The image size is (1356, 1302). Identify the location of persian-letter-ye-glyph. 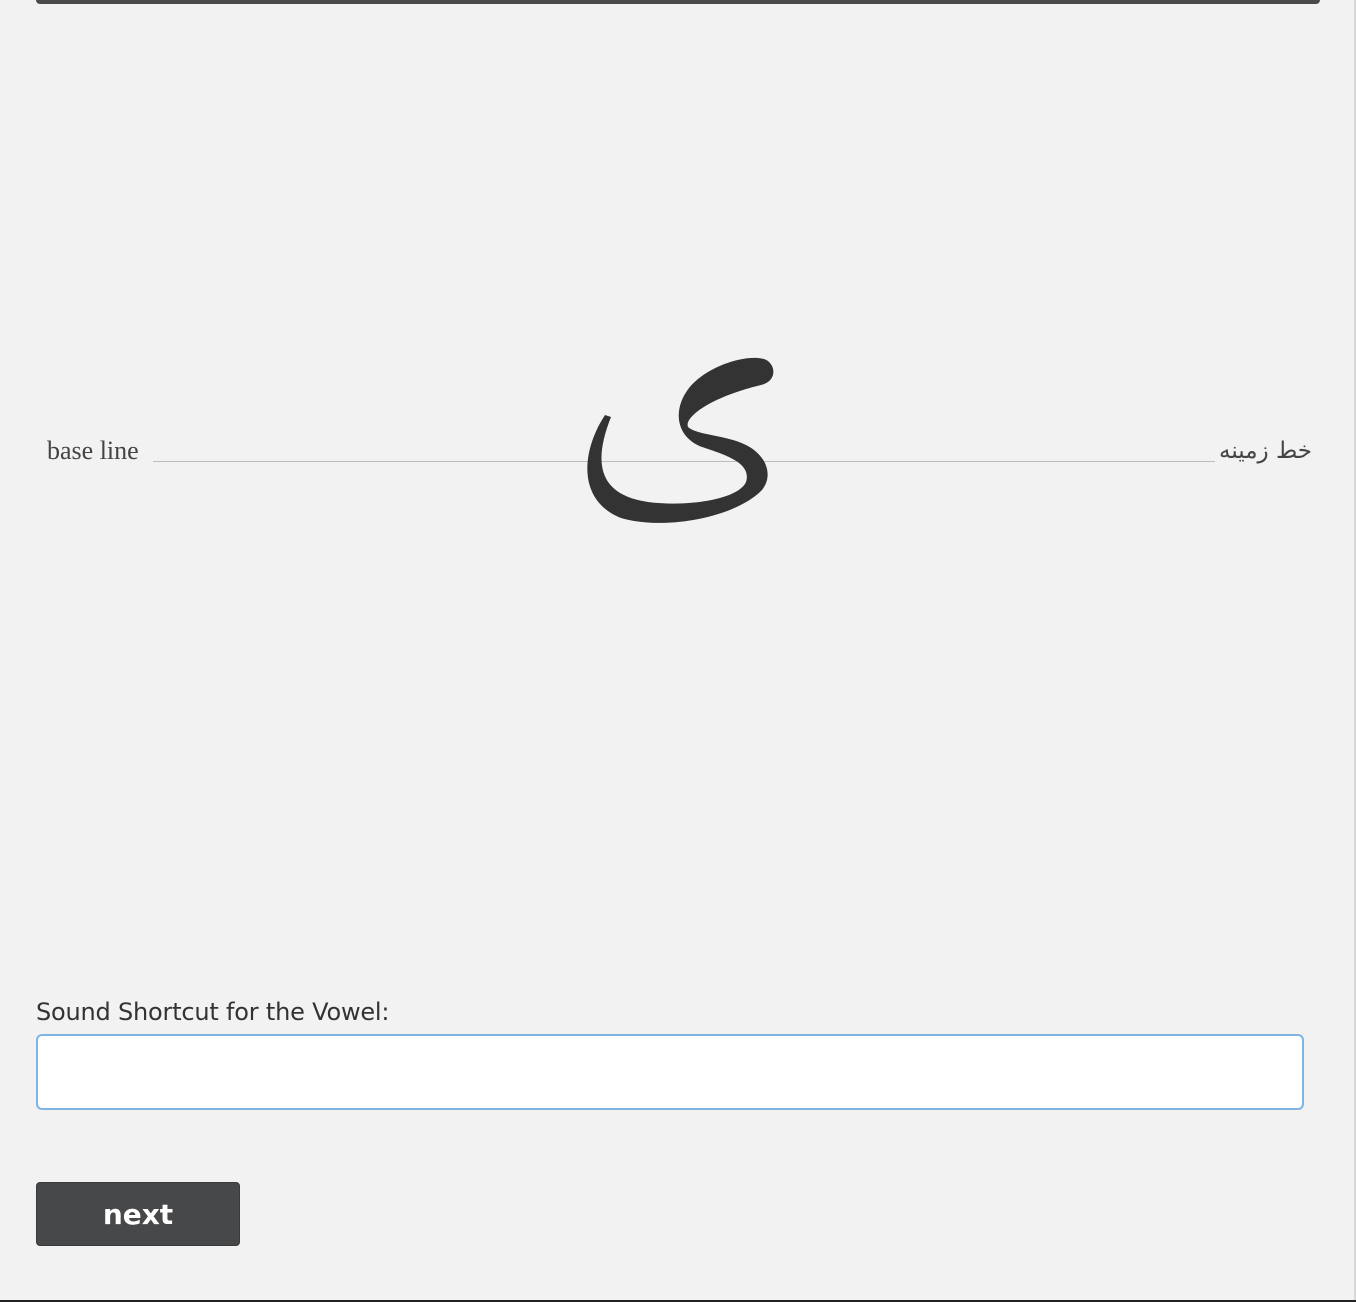
(680, 440).